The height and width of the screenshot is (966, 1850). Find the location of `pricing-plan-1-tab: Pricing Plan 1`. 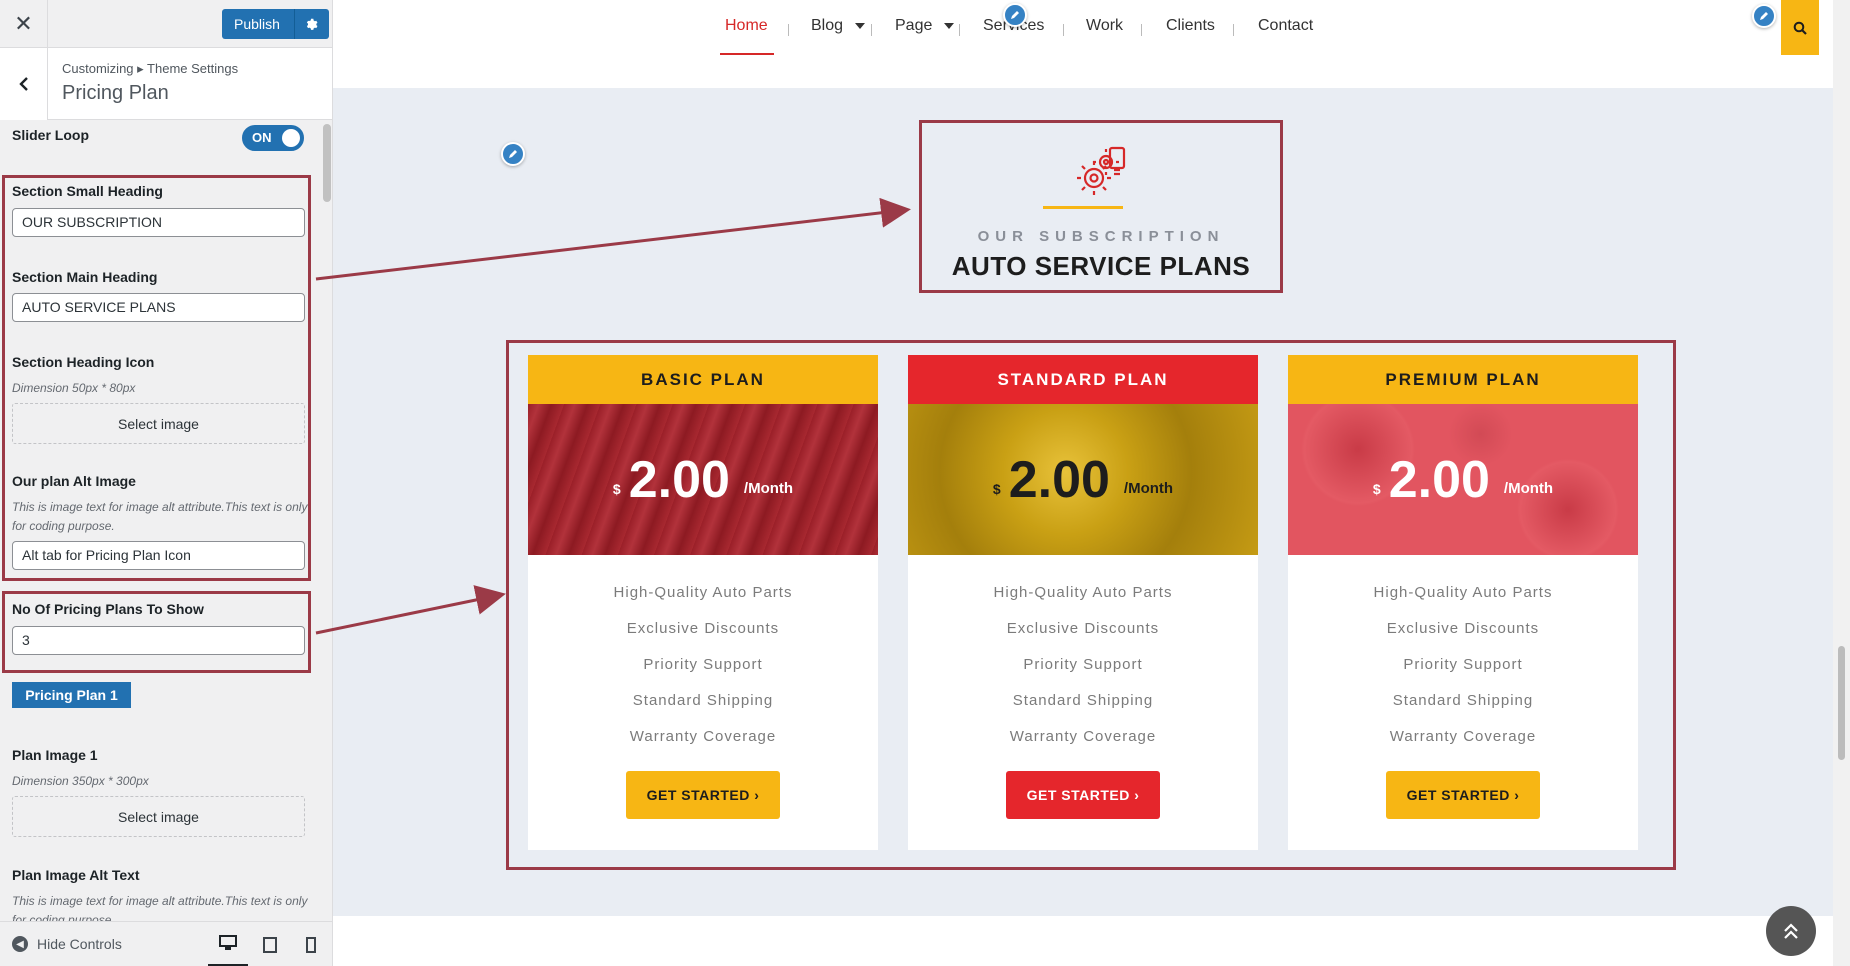

pricing-plan-1-tab: Pricing Plan 1 is located at coordinates (71, 695).